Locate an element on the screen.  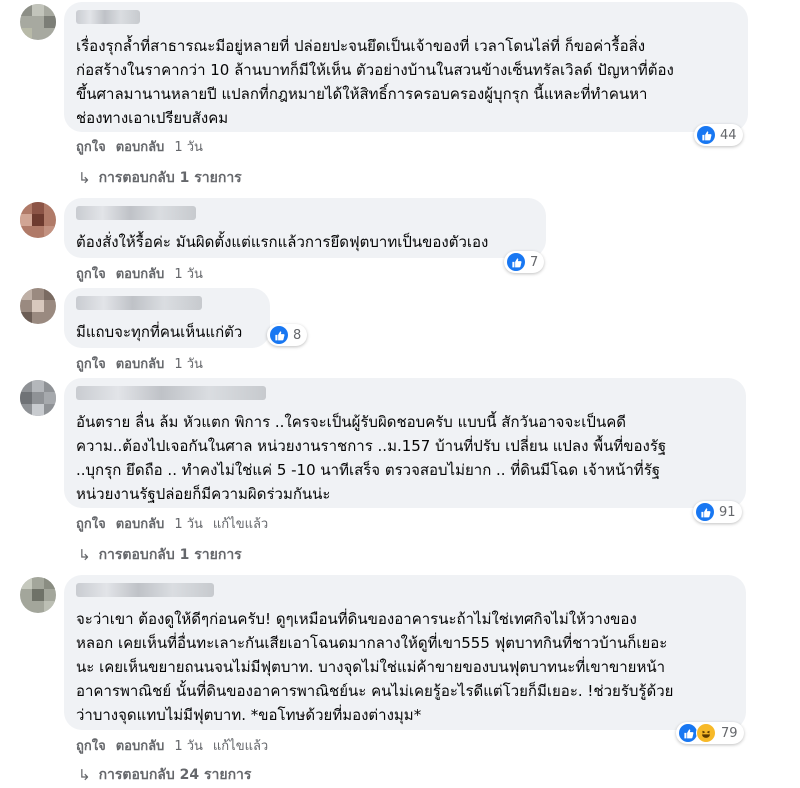
view-replies-link: ↳ การตอบกลับ 24 รายการ is located at coordinates (164, 775).